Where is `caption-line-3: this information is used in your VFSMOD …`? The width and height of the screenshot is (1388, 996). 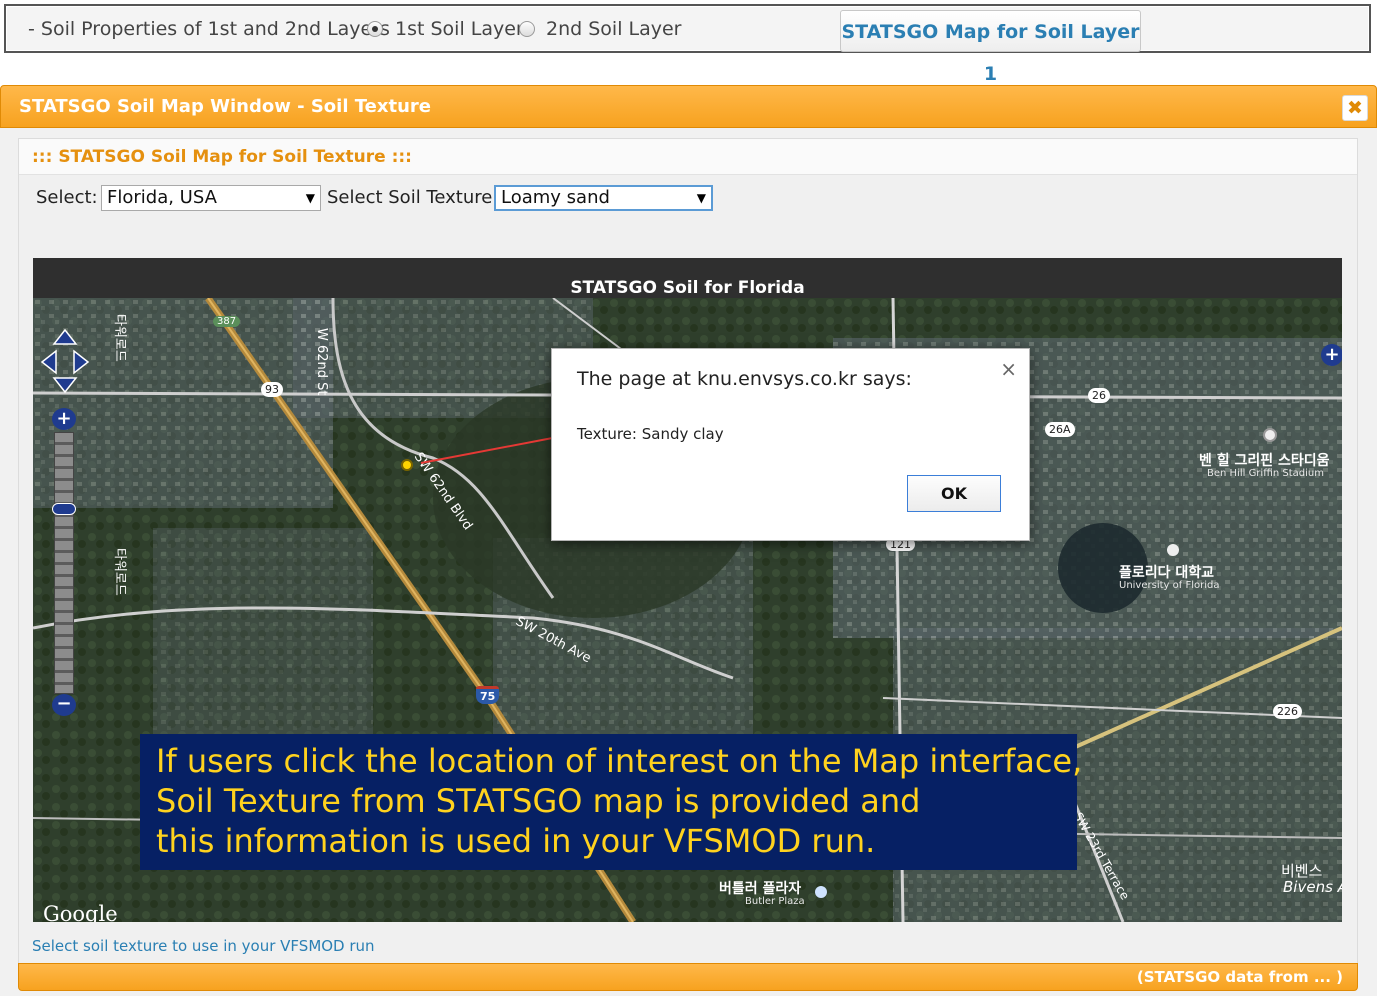 caption-line-3: this information is used in your VFSMOD … is located at coordinates (516, 841).